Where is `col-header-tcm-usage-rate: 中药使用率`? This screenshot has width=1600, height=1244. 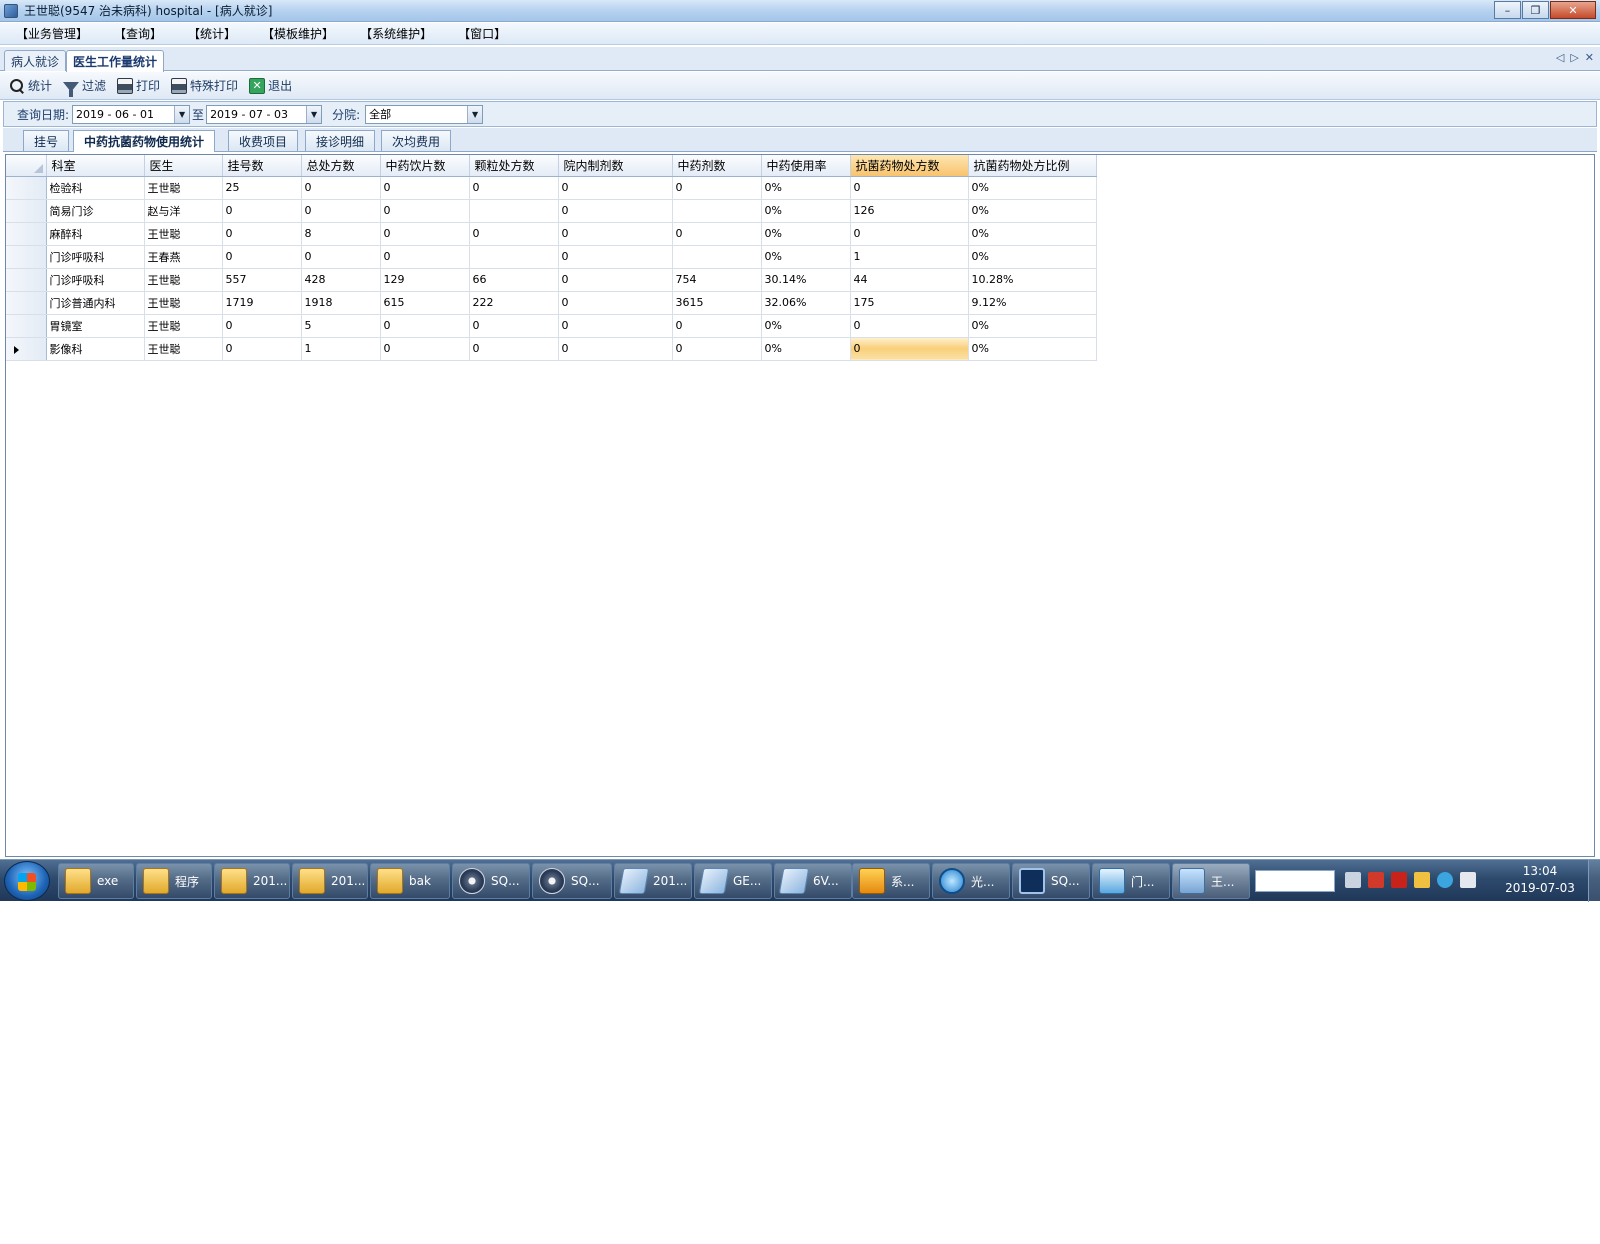 col-header-tcm-usage-rate: 中药使用率 is located at coordinates (806, 166).